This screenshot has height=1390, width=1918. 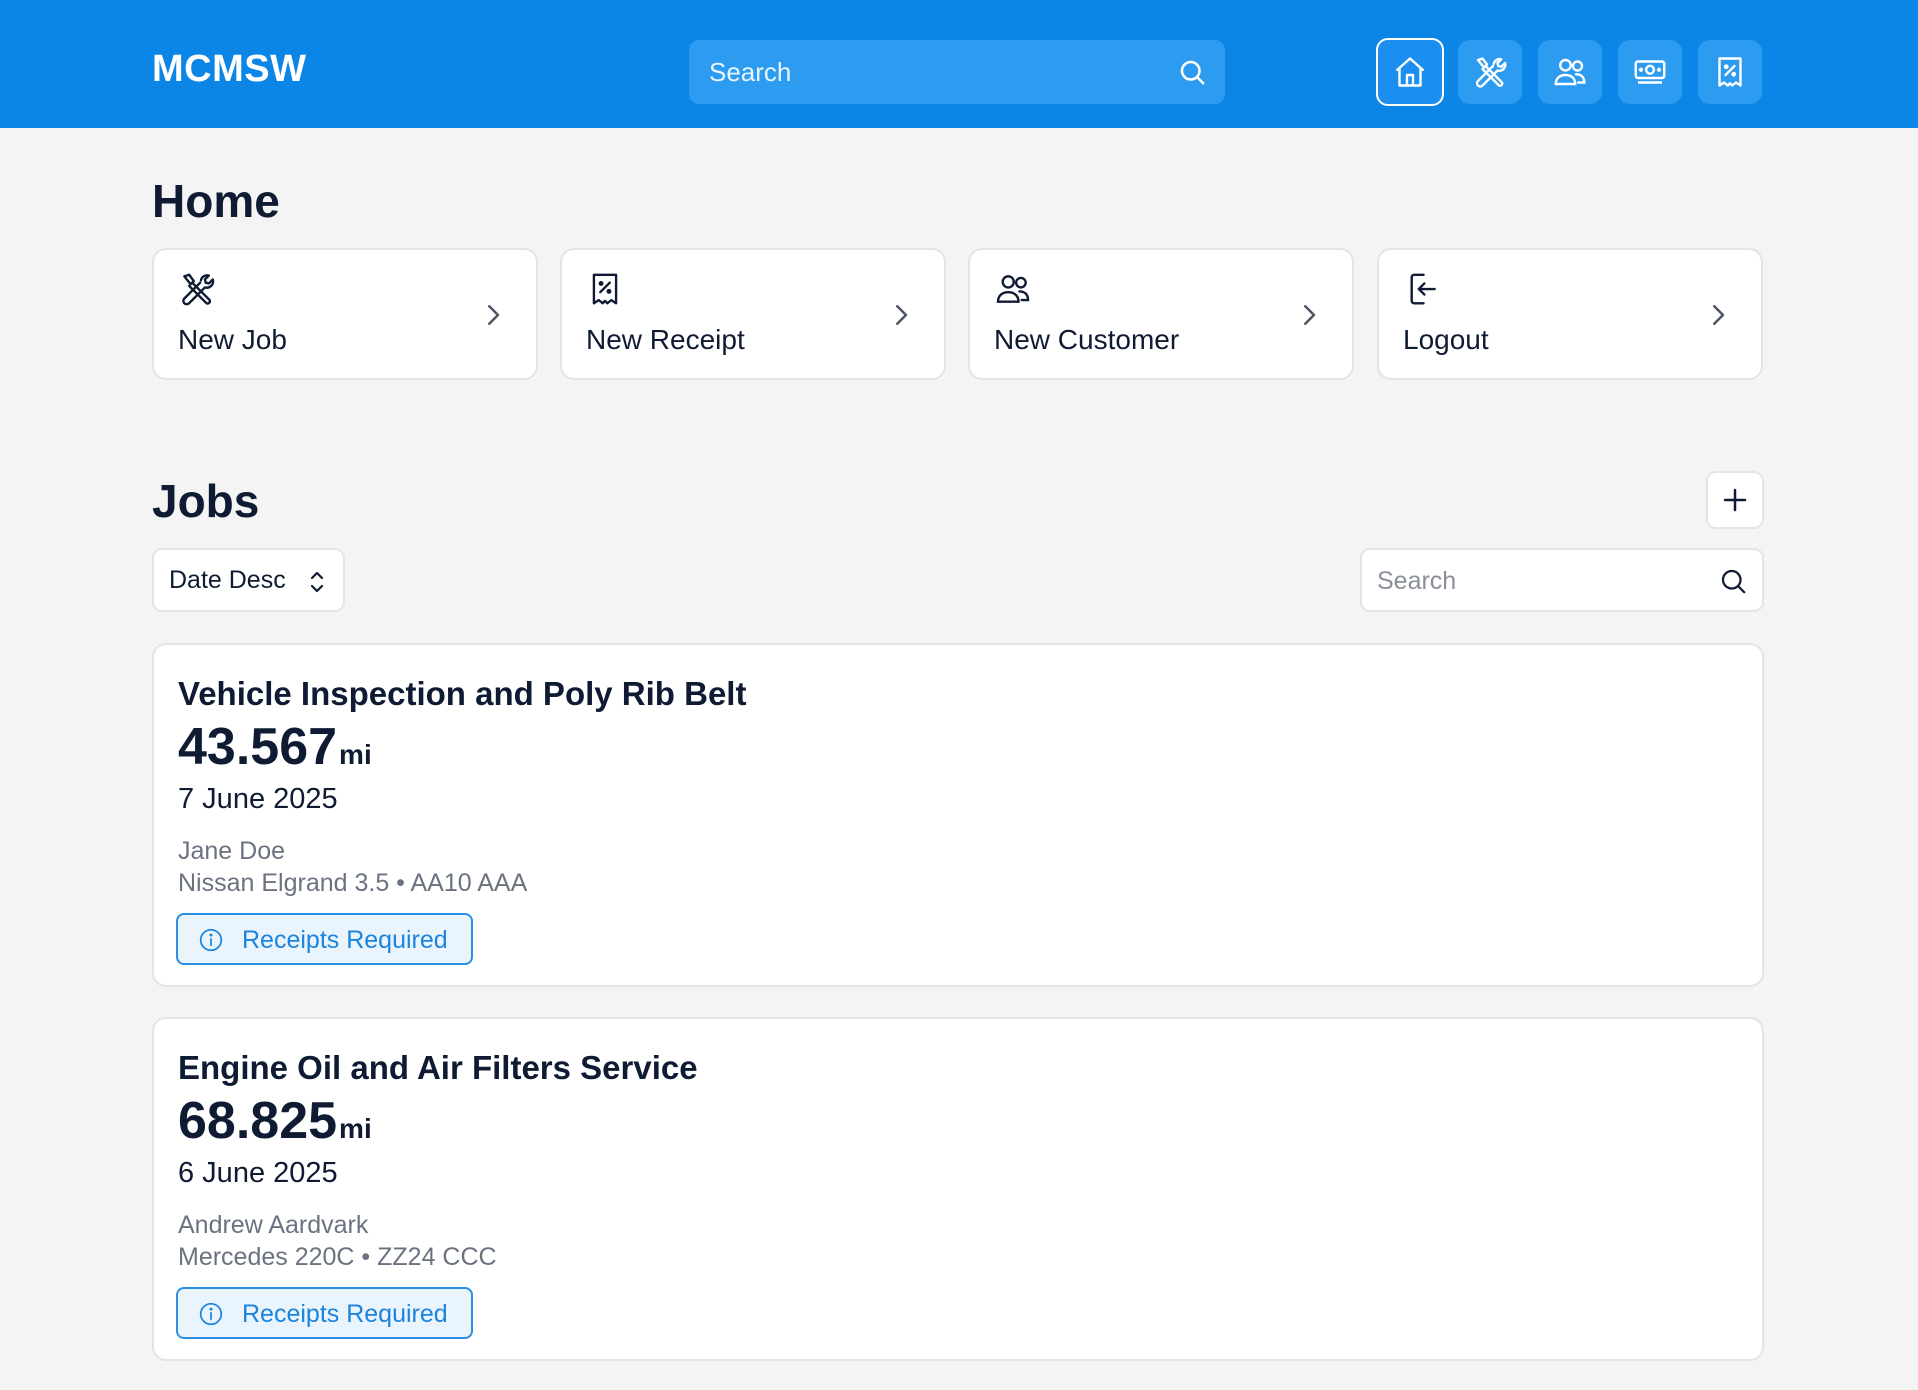 What do you see at coordinates (665, 339) in the screenshot?
I see `new-receipt-label: New Receipt` at bounding box center [665, 339].